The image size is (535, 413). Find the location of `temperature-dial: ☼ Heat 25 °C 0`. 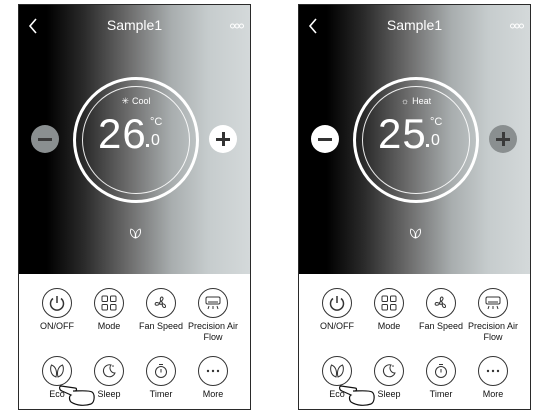

temperature-dial: ☼ Heat 25 °C 0 is located at coordinates (416, 140).